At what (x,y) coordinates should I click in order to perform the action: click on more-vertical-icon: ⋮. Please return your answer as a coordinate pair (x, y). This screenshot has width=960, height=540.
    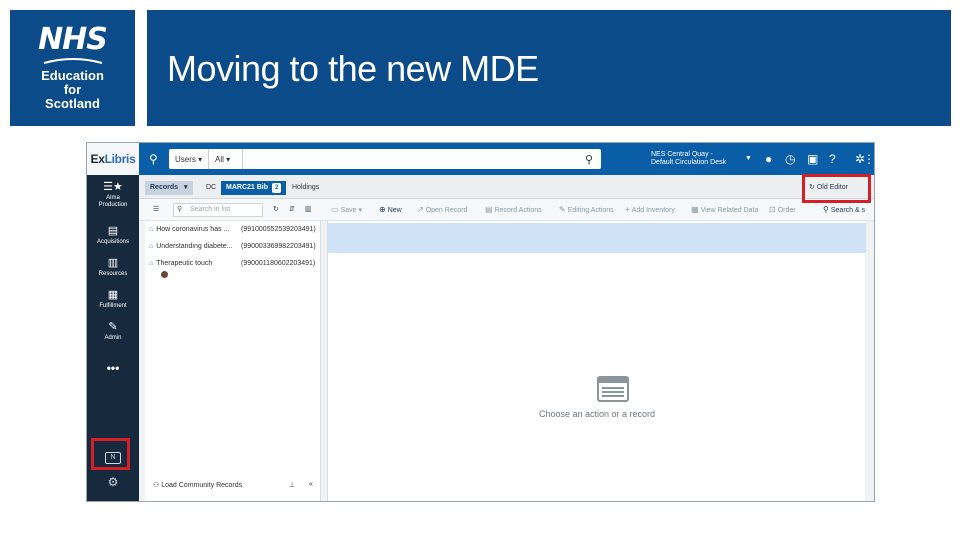
    Looking at the image, I should click on (868, 159).